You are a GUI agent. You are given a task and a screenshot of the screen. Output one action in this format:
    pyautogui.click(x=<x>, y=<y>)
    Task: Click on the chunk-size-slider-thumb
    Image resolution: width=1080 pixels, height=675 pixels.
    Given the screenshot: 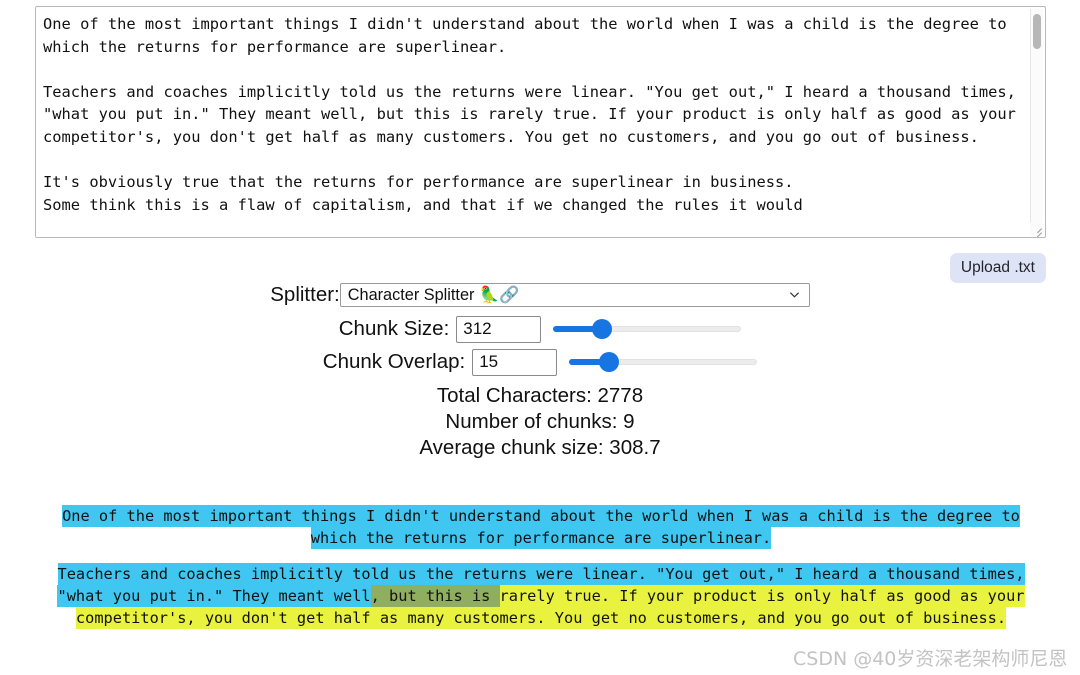 What is the action you would take?
    pyautogui.click(x=602, y=329)
    